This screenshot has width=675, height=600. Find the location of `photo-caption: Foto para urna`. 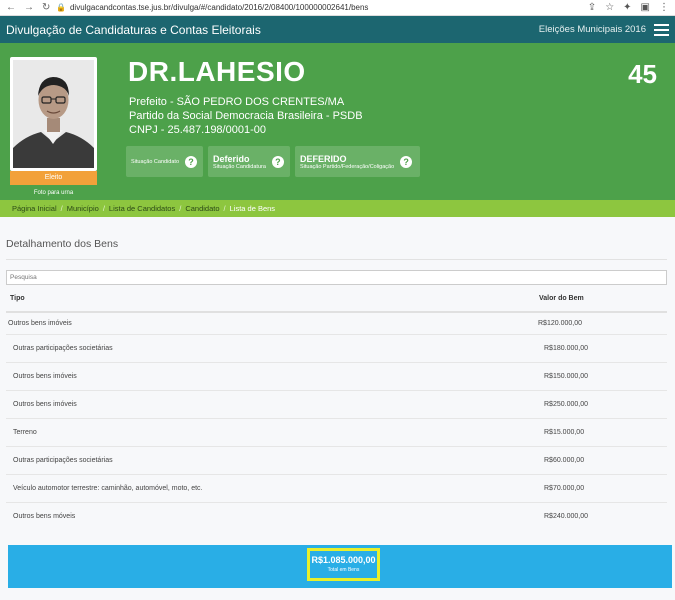

photo-caption: Foto para urna is located at coordinates (53, 193).